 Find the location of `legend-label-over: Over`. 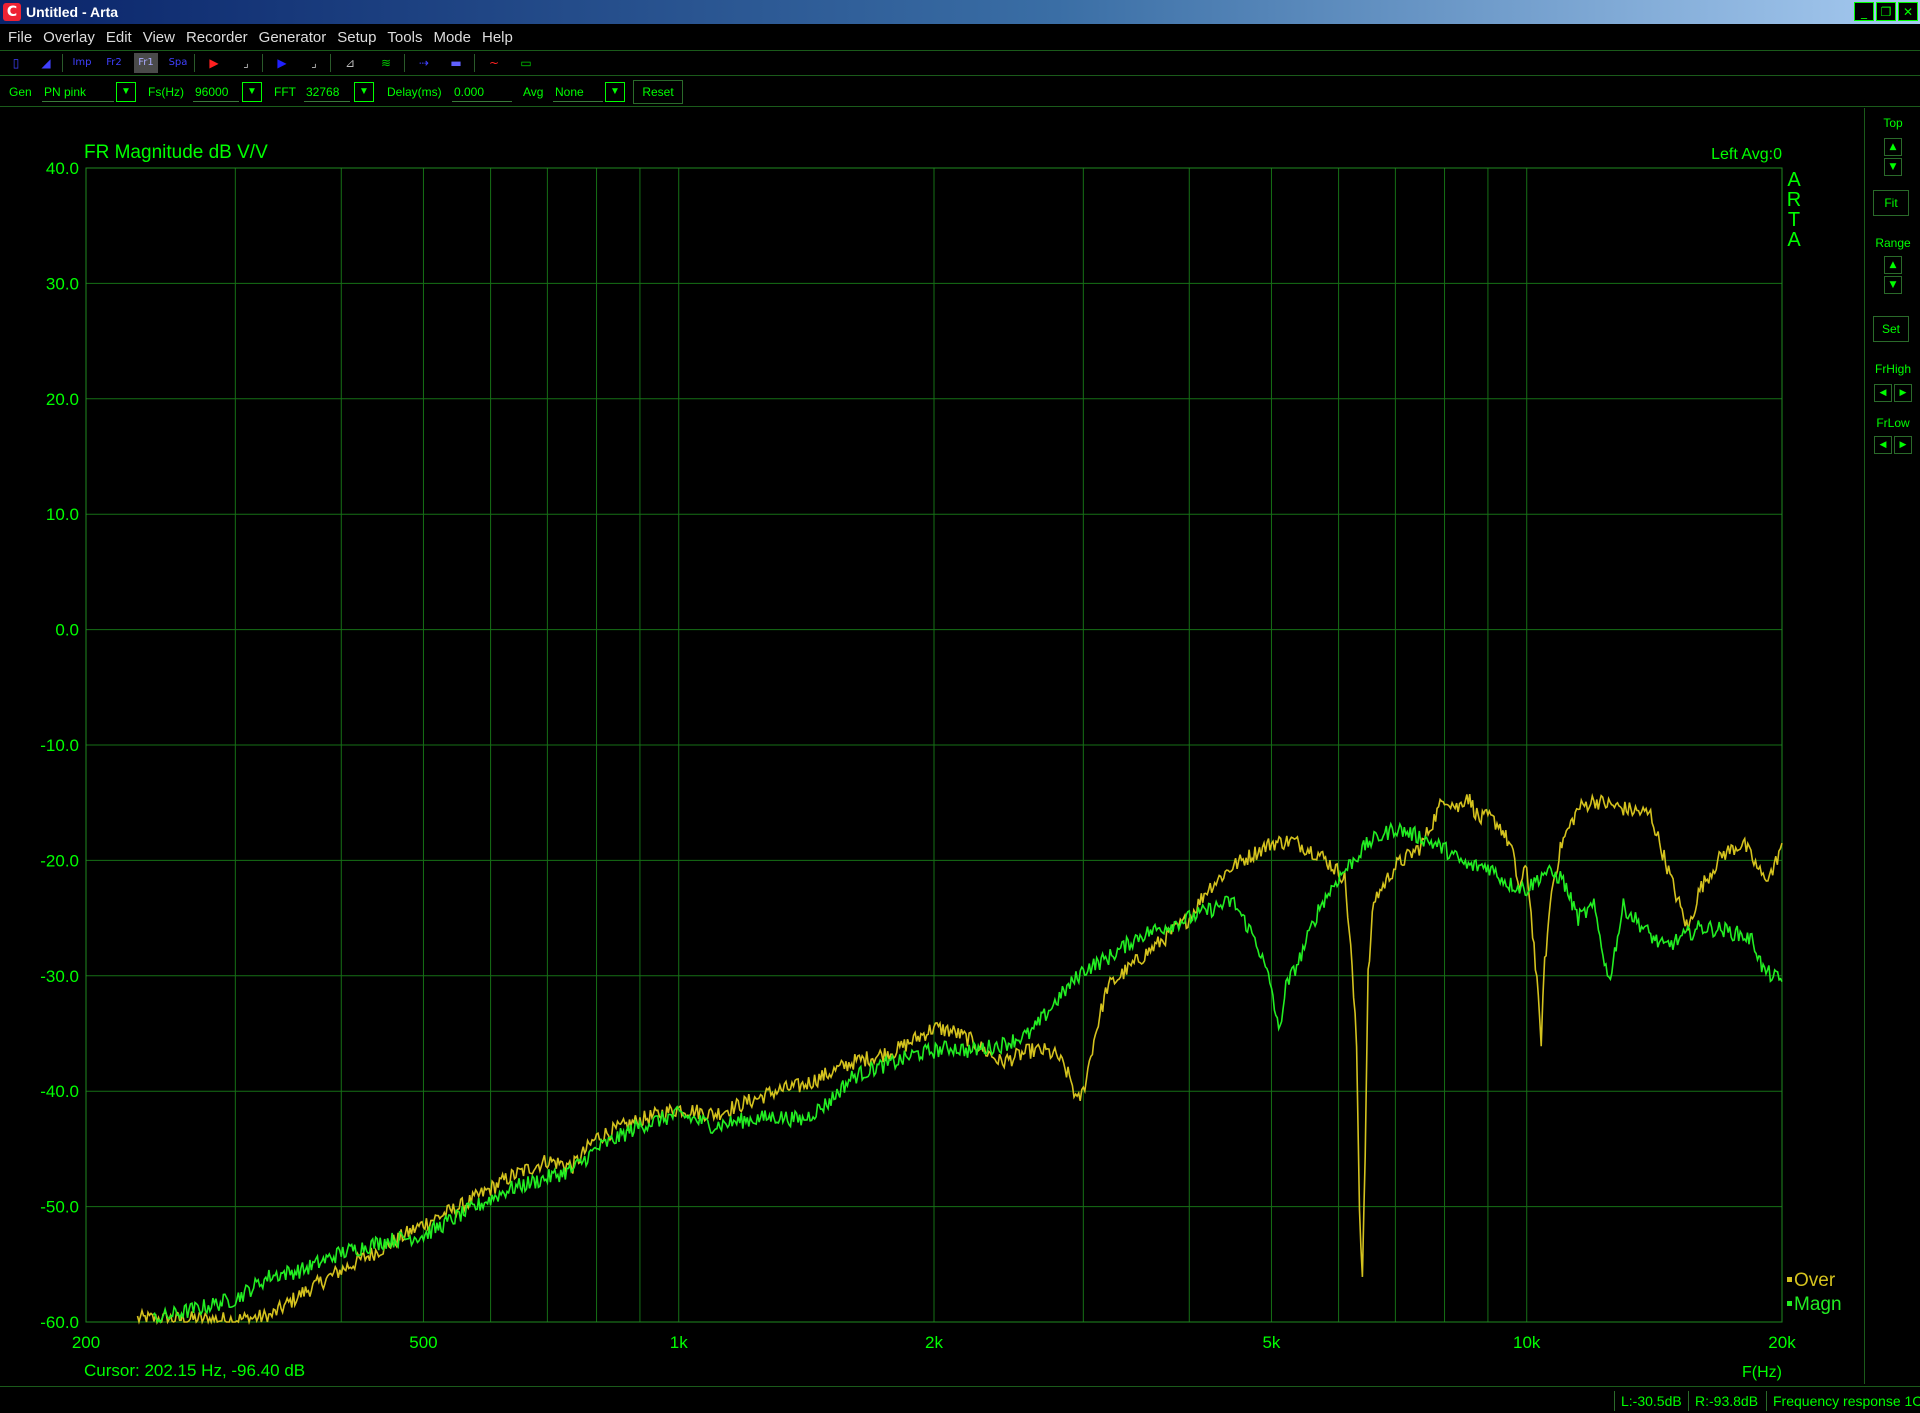

legend-label-over: Over is located at coordinates (1815, 1280).